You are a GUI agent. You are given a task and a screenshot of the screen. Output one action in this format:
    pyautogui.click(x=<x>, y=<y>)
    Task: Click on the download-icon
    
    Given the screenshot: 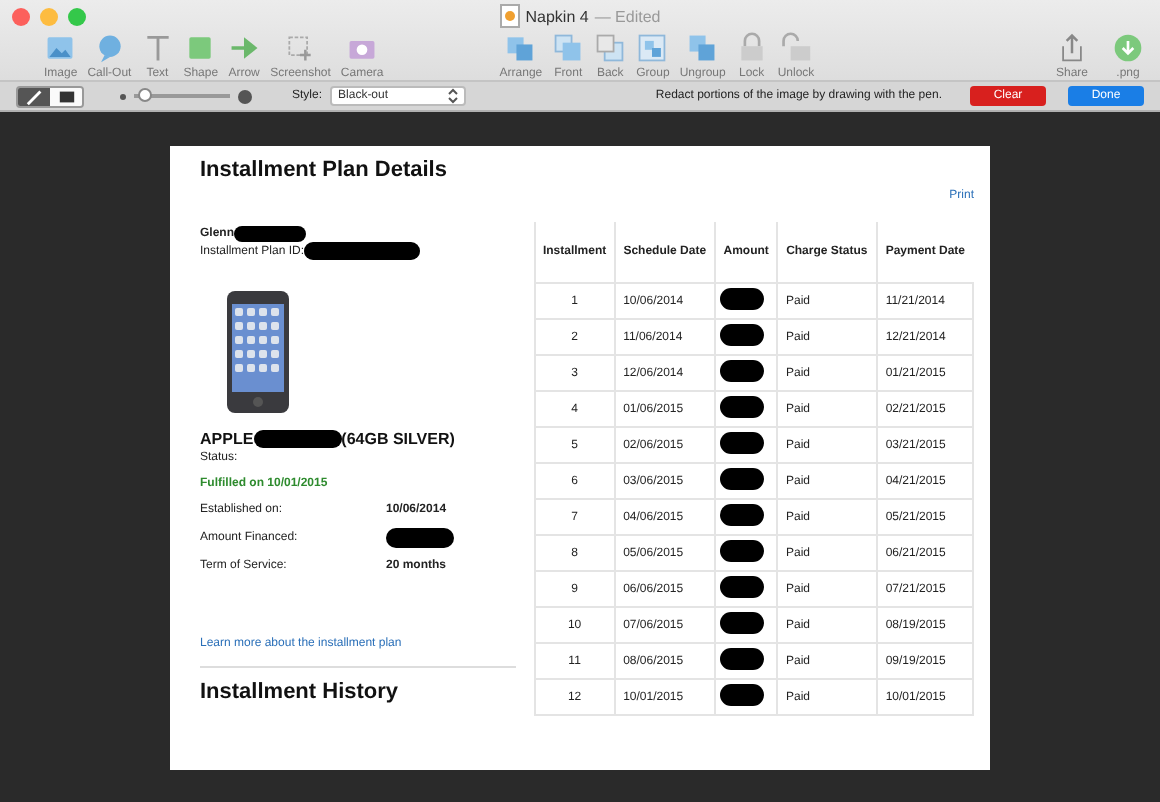 What is the action you would take?
    pyautogui.click(x=1128, y=48)
    